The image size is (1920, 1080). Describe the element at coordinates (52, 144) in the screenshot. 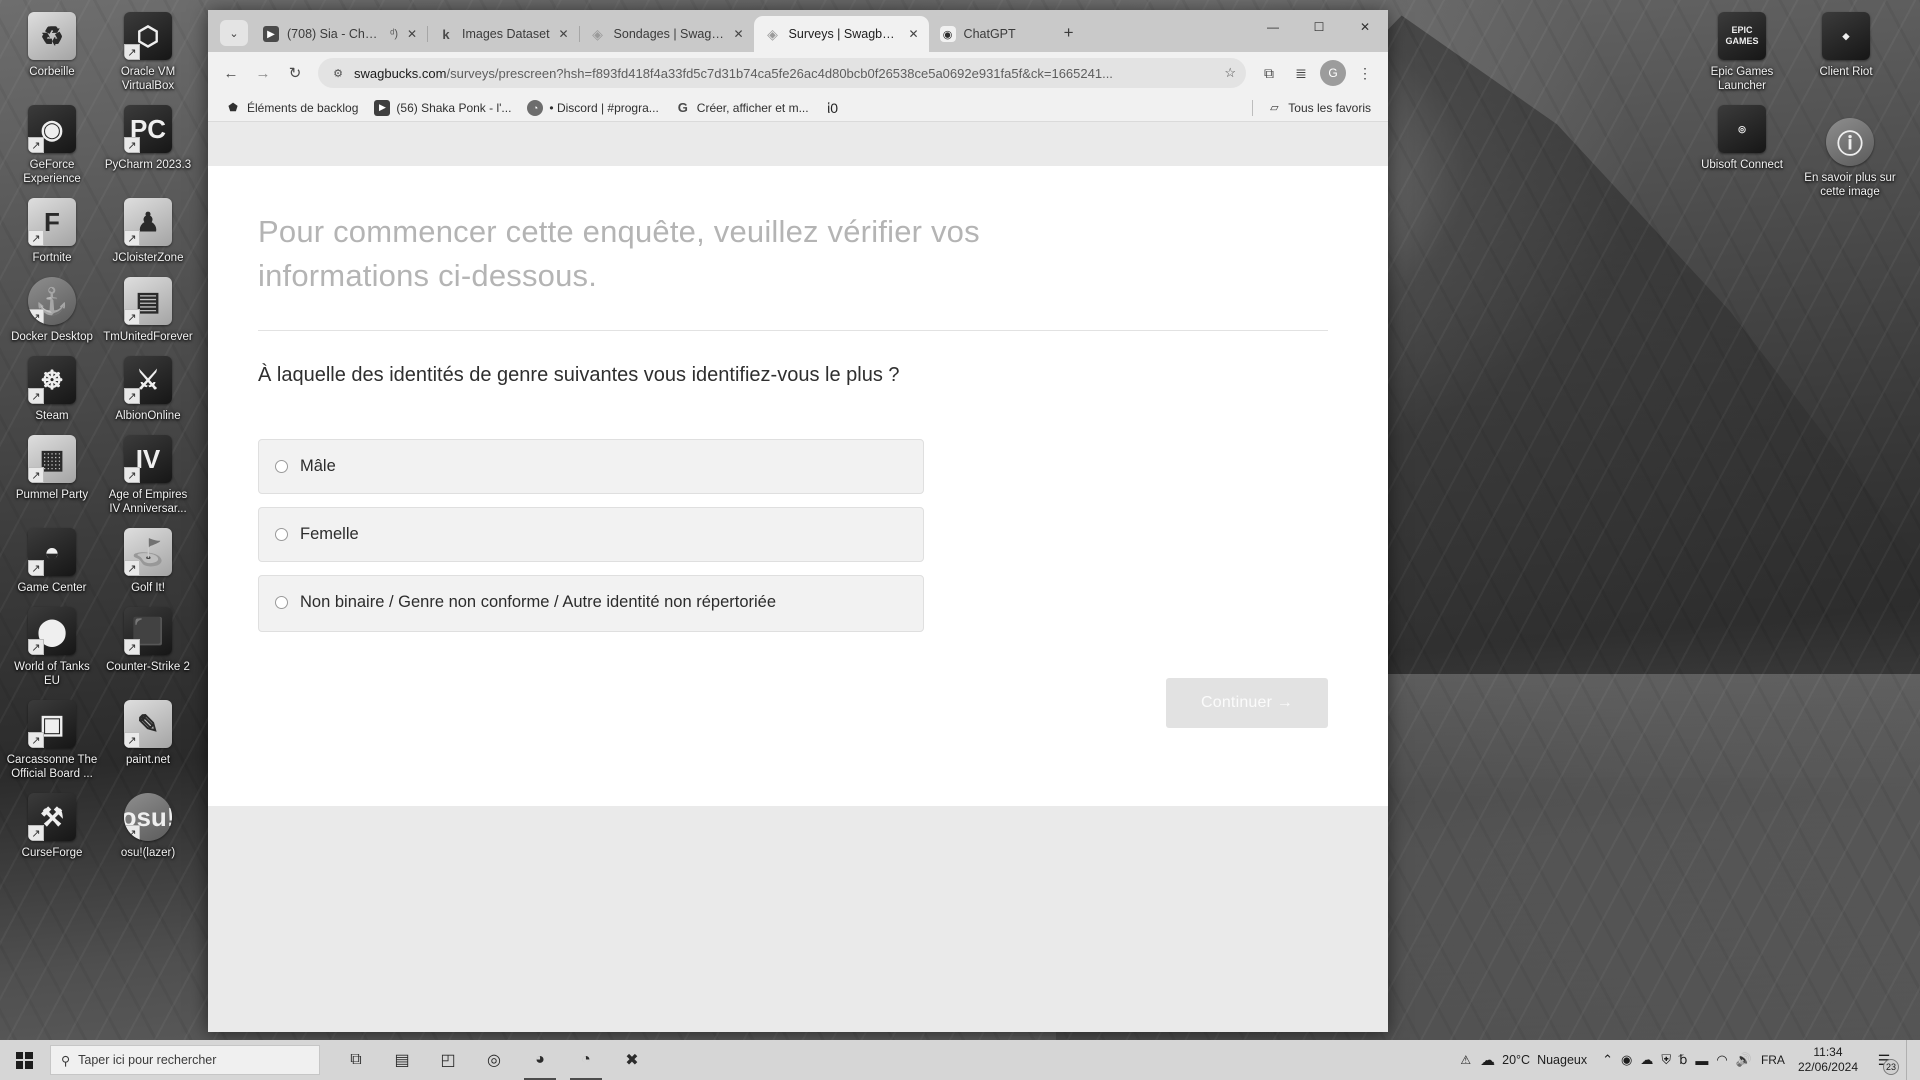

I see `desktop-icon-geforce-experience: ◉ ↗ GeForce Experience` at that location.